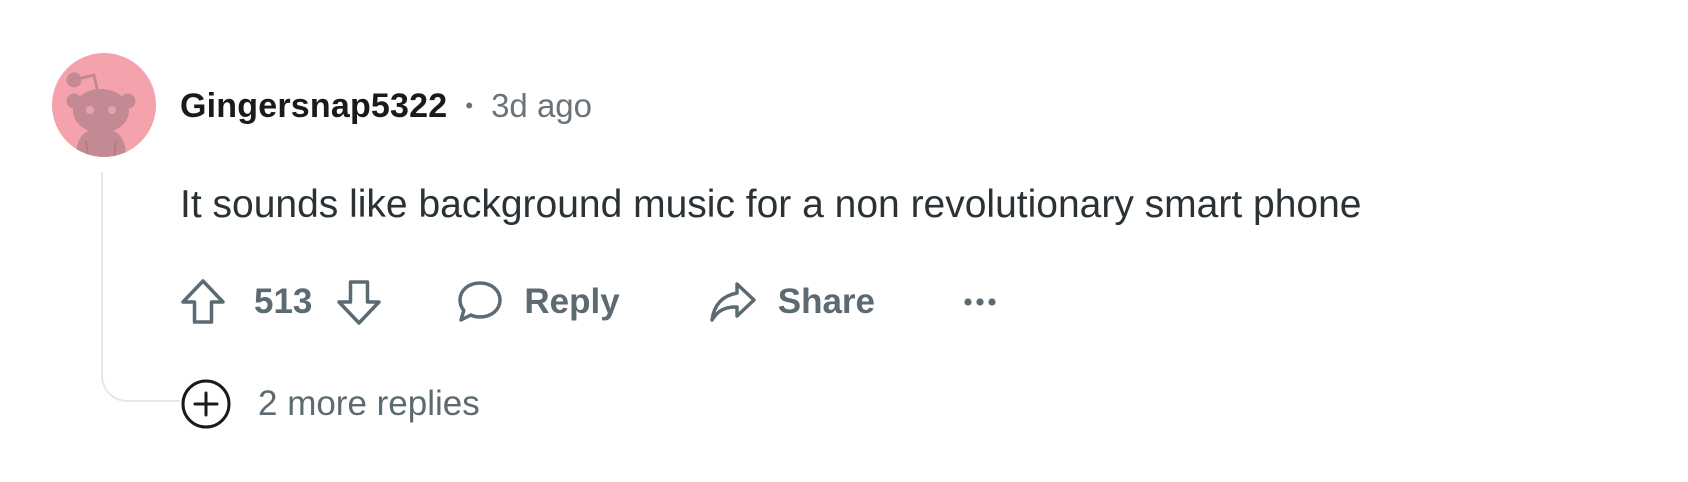  I want to click on avatar, so click(104, 105).